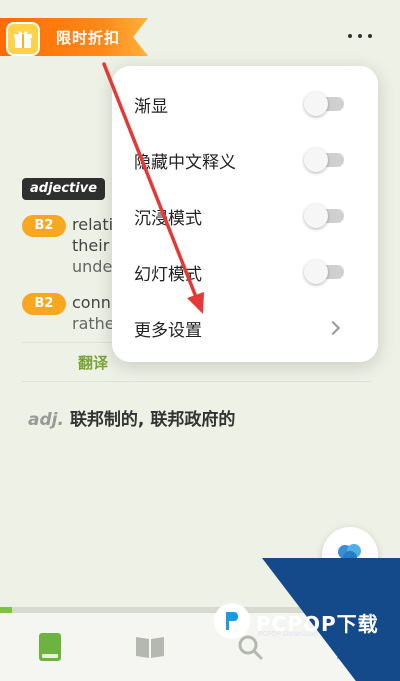  I want to click on meaning-pos: adj., so click(46, 420).